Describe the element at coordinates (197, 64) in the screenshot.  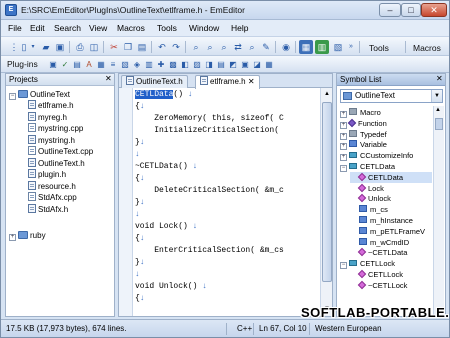
I see `plugin-icon: ▨` at that location.